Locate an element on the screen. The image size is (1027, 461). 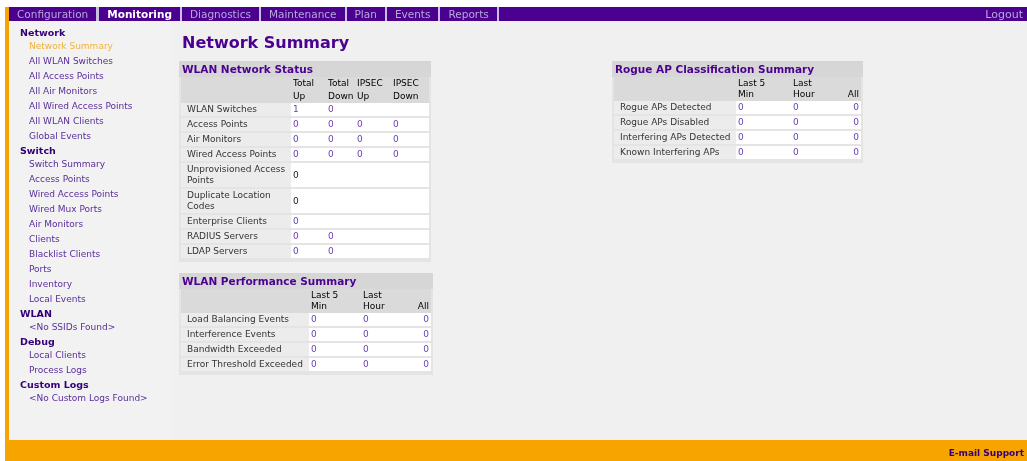
value-link: 1 is located at coordinates (296, 109).